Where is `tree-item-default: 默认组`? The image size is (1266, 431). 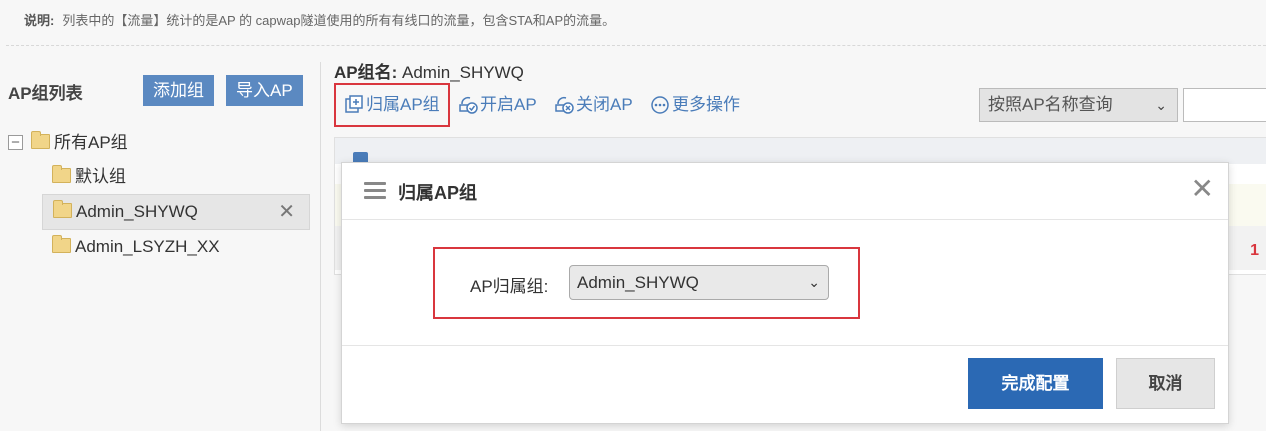
tree-item-default: 默认组 is located at coordinates (163, 177).